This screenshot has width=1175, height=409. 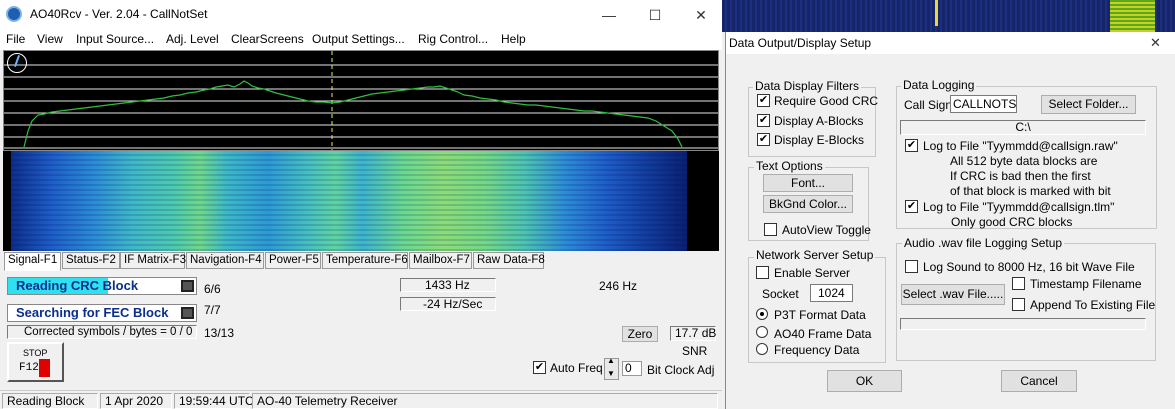 What do you see at coordinates (136, 401) in the screenshot?
I see `status-date: 1 Apr 2020` at bounding box center [136, 401].